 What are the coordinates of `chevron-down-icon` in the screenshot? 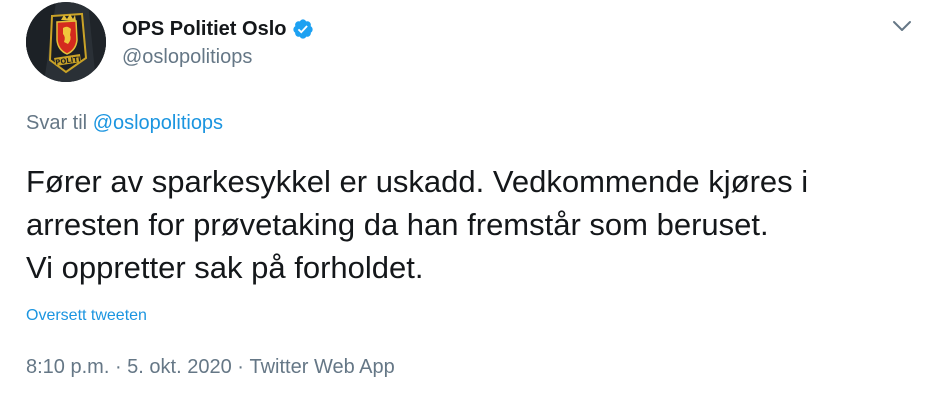 It's located at (902, 26).